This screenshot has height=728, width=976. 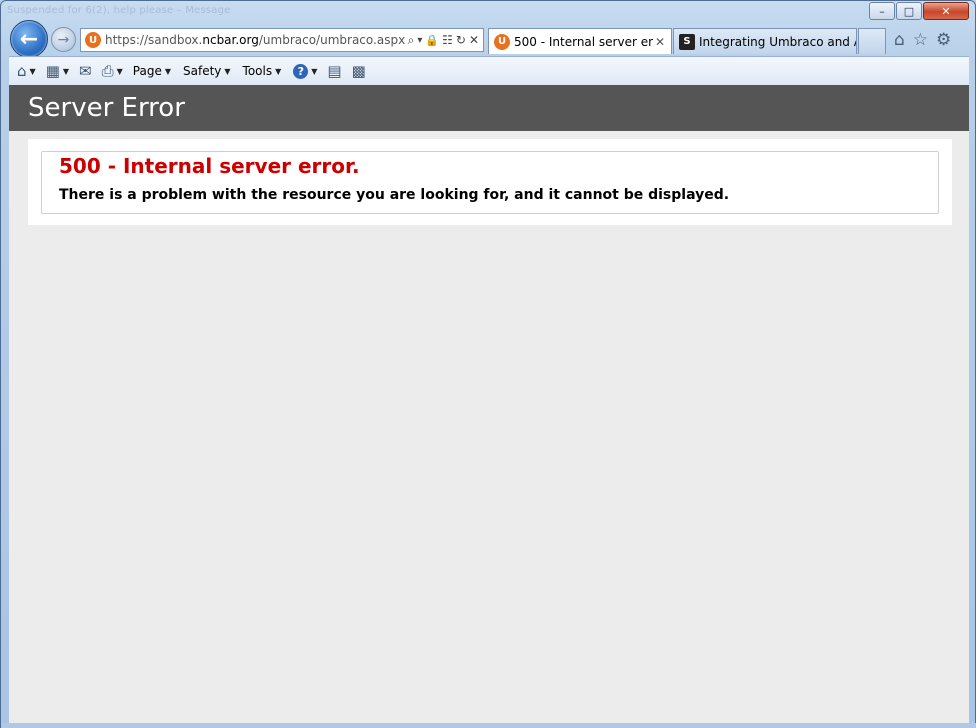 I want to click on rss-feed-icon: ▦, so click(x=52, y=71).